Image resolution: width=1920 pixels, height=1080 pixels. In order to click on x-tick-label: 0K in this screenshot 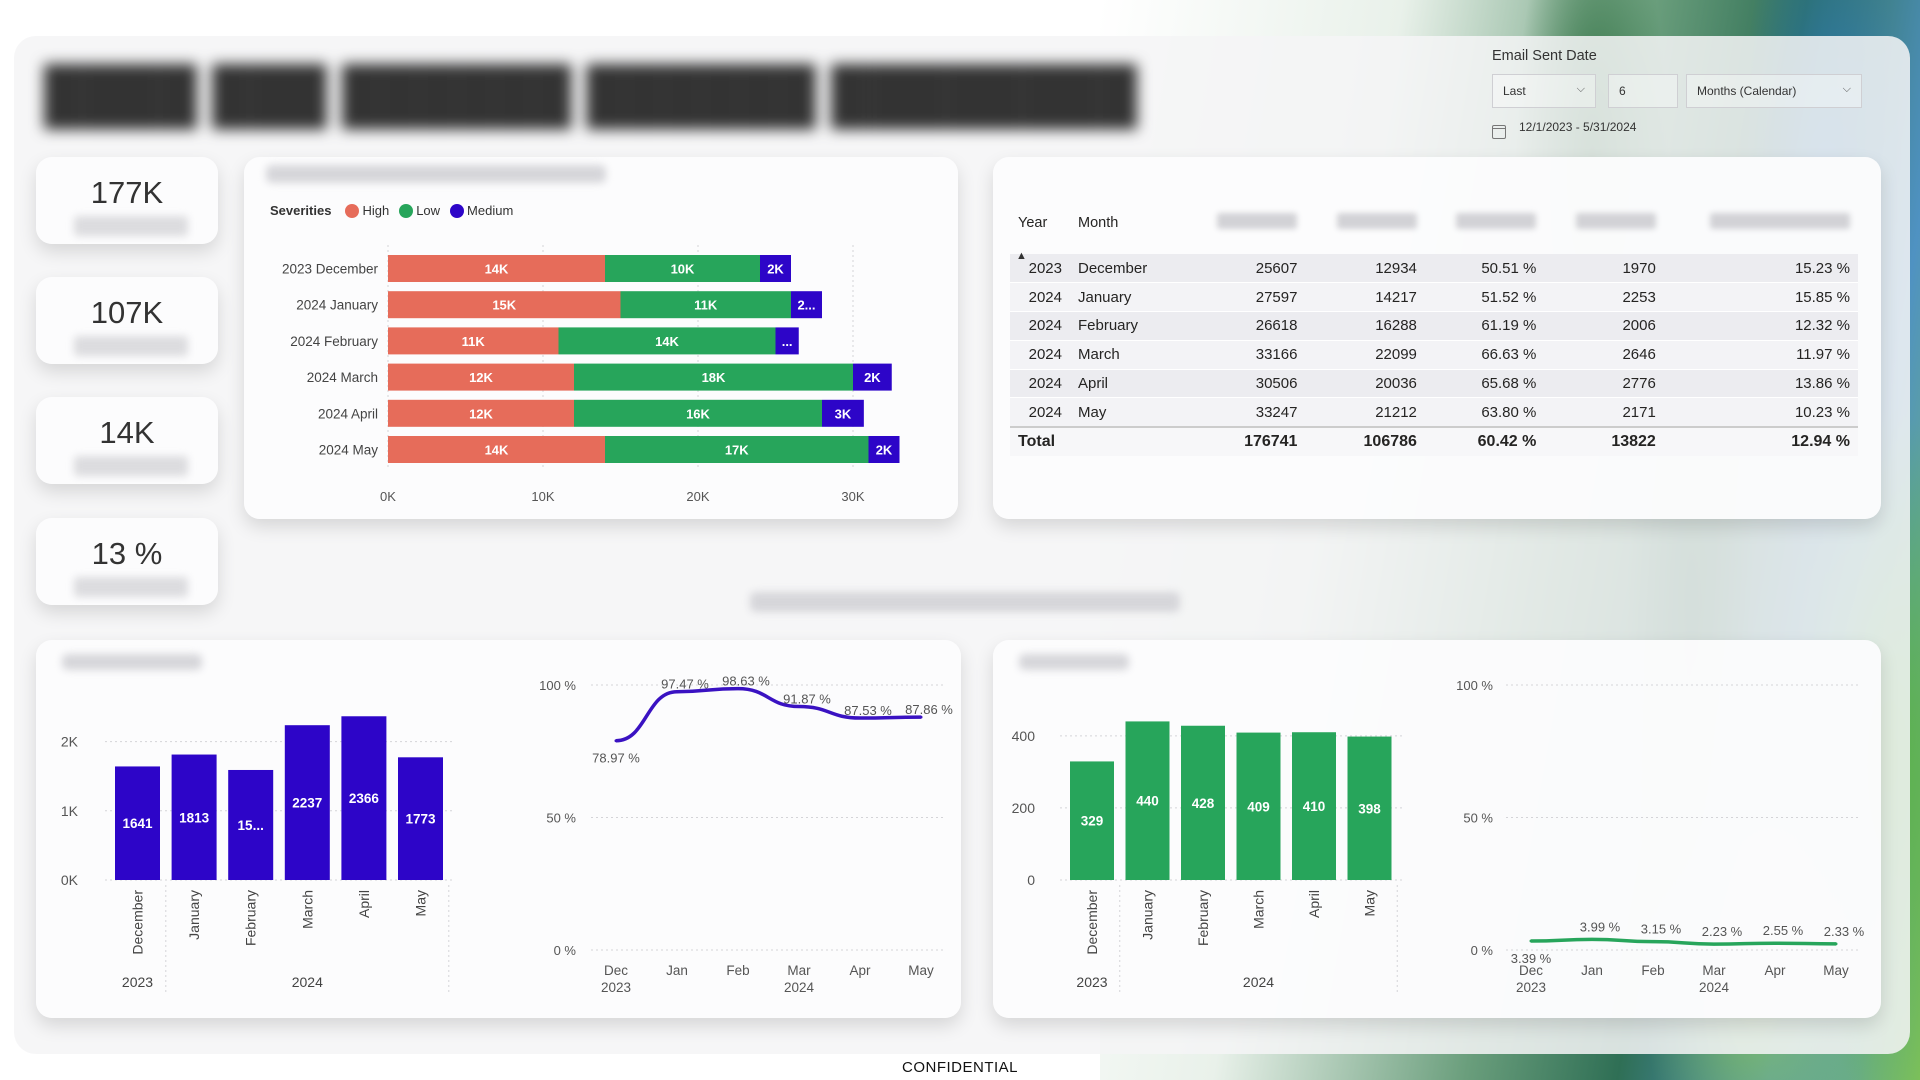, I will do `click(388, 496)`.